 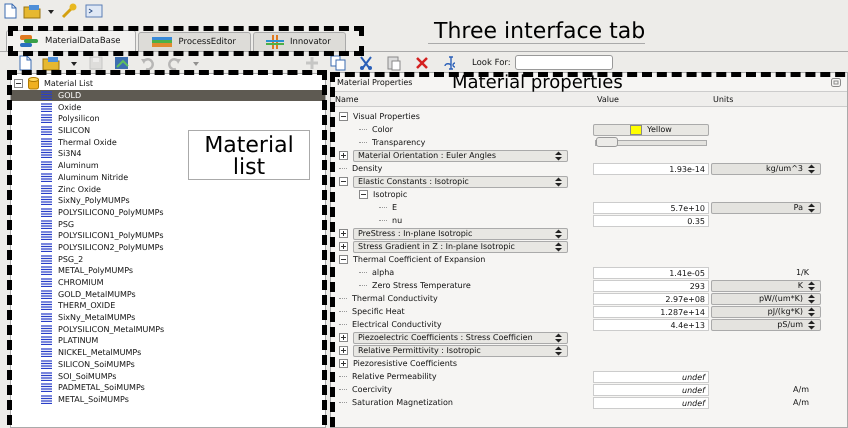 I want to click on search-label: Look For:, so click(x=491, y=63).